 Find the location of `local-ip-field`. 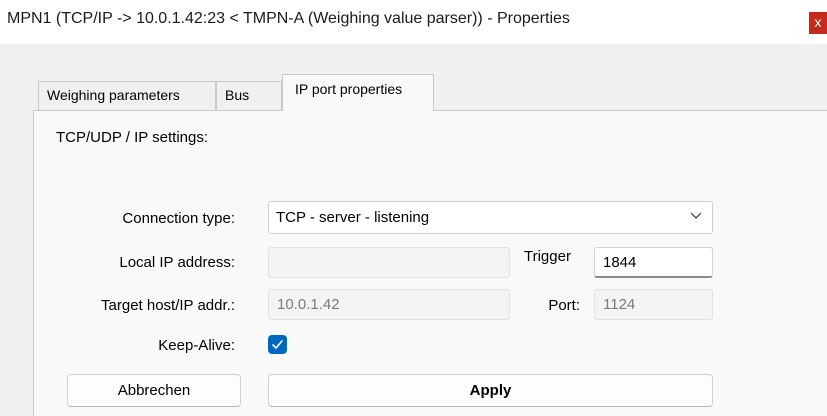

local-ip-field is located at coordinates (389, 262).